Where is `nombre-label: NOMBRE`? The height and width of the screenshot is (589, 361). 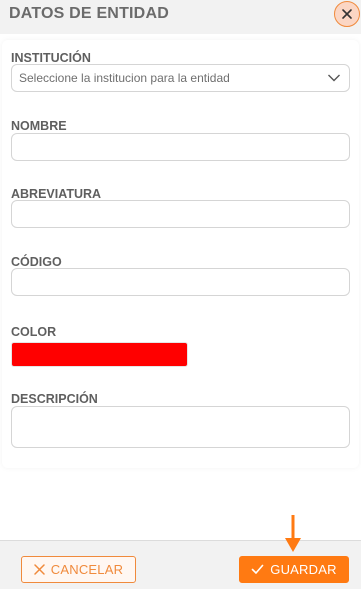 nombre-label: NOMBRE is located at coordinates (39, 126).